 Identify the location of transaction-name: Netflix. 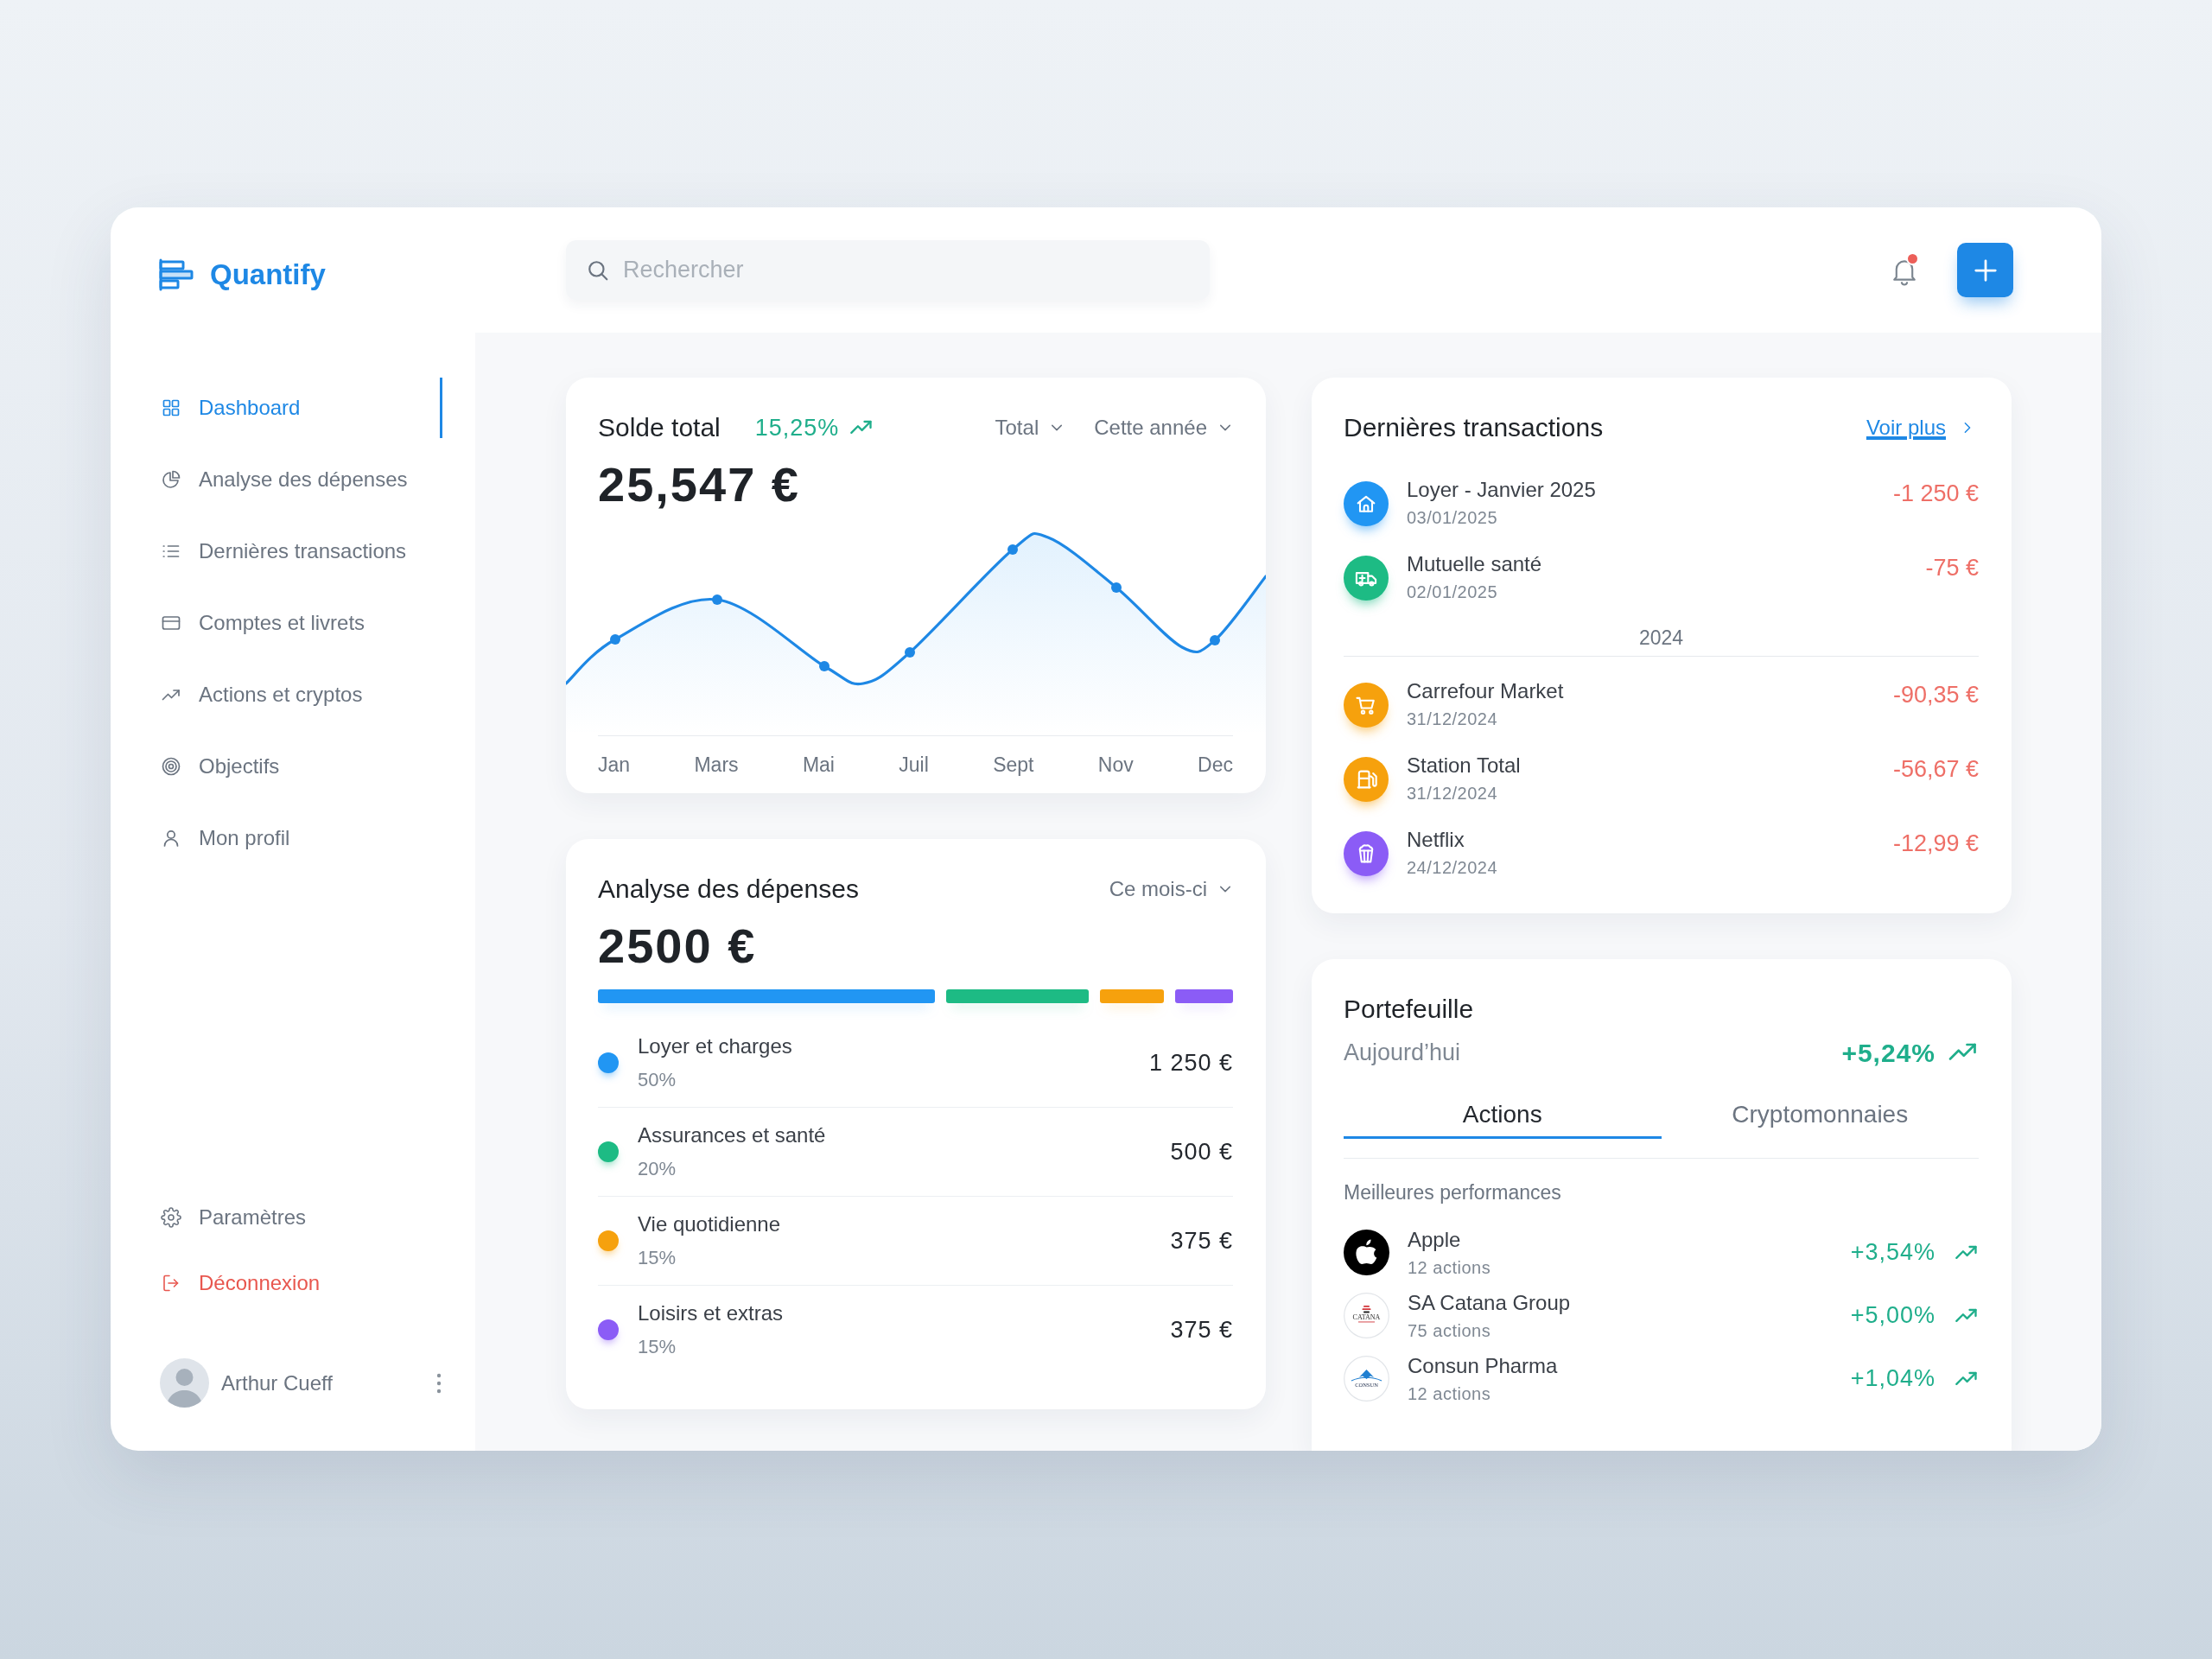
(1436, 840).